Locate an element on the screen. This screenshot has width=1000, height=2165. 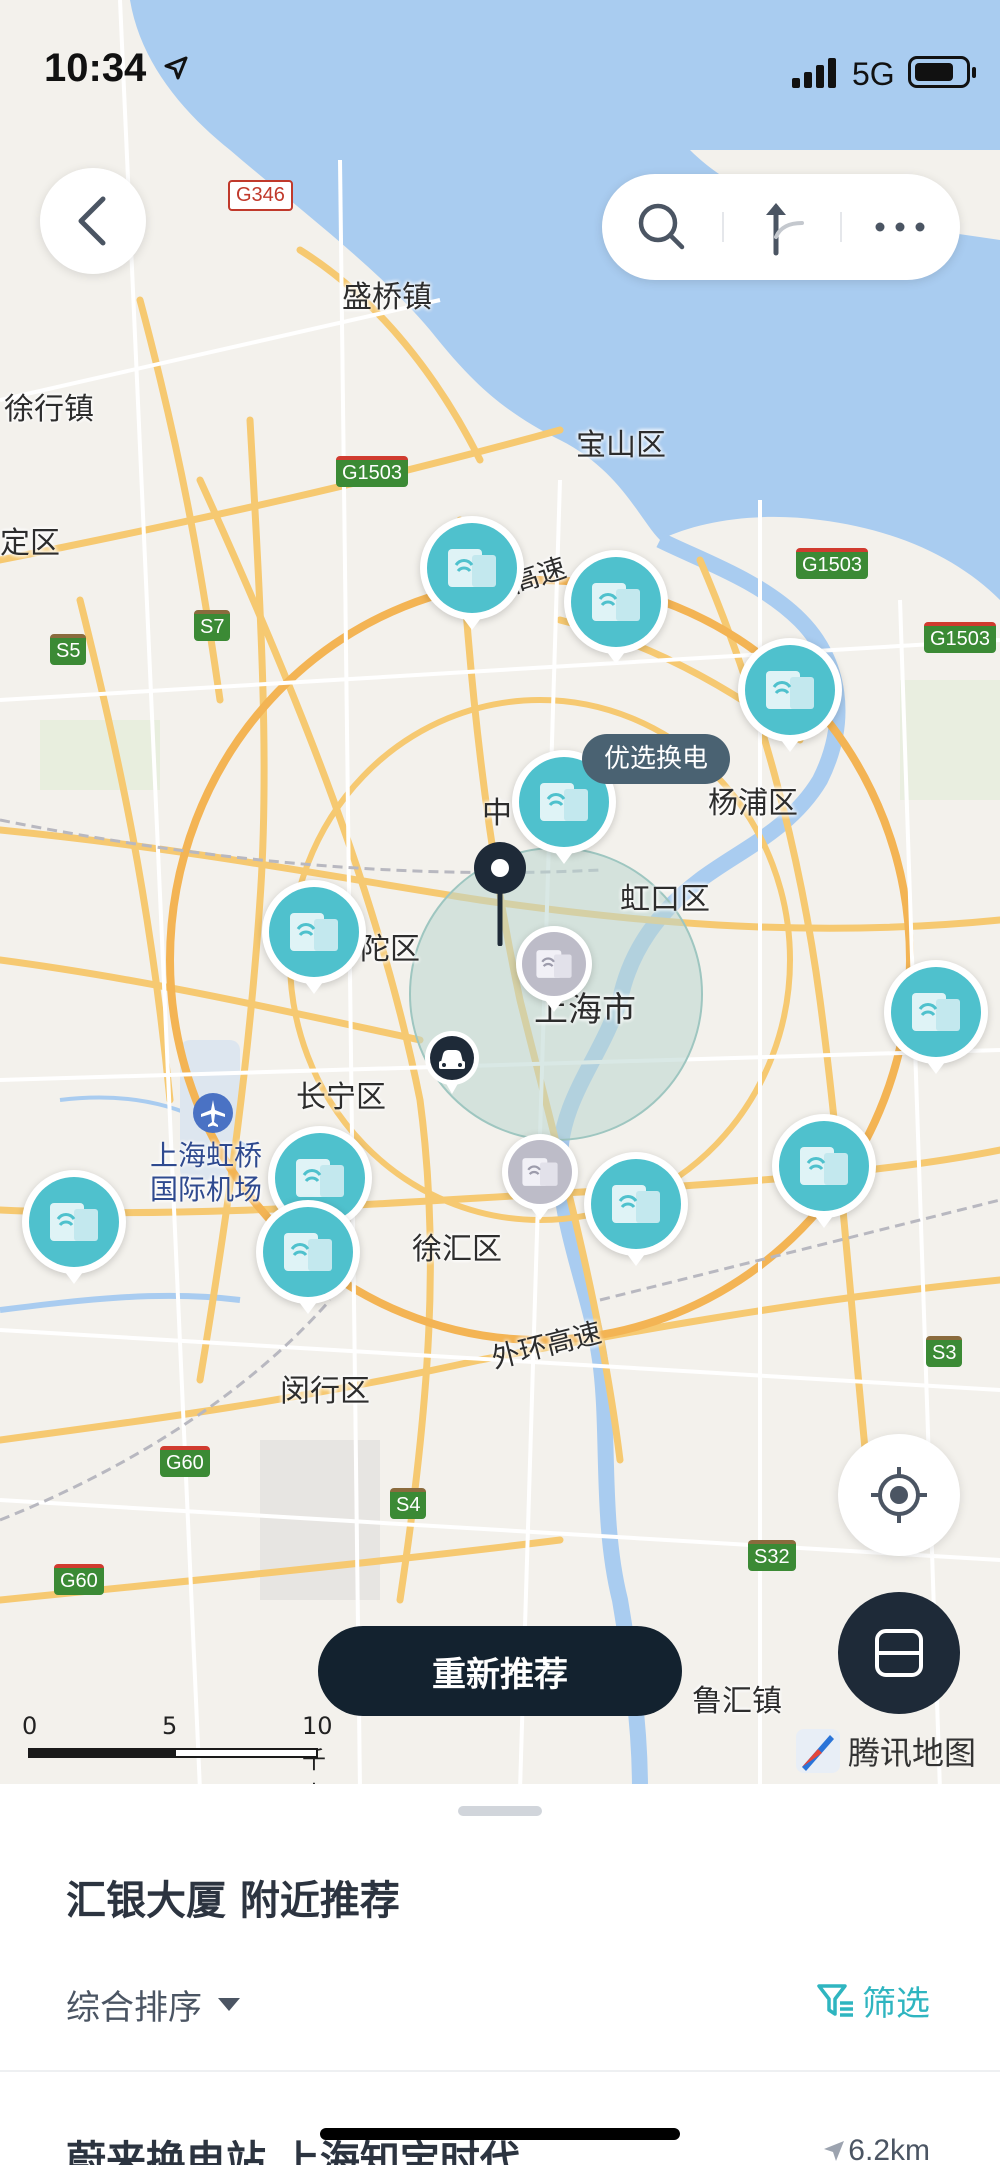
recommend-again-button: 重新推荐 is located at coordinates (500, 1671).